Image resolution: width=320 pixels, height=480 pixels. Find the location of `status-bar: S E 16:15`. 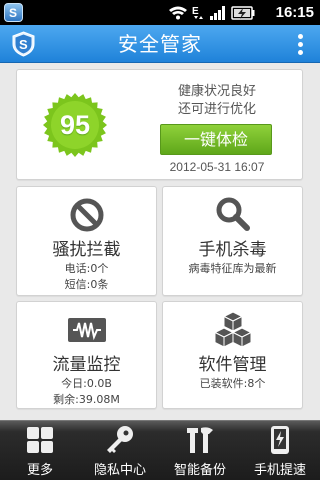

status-bar: S E 16:15 is located at coordinates (160, 12).